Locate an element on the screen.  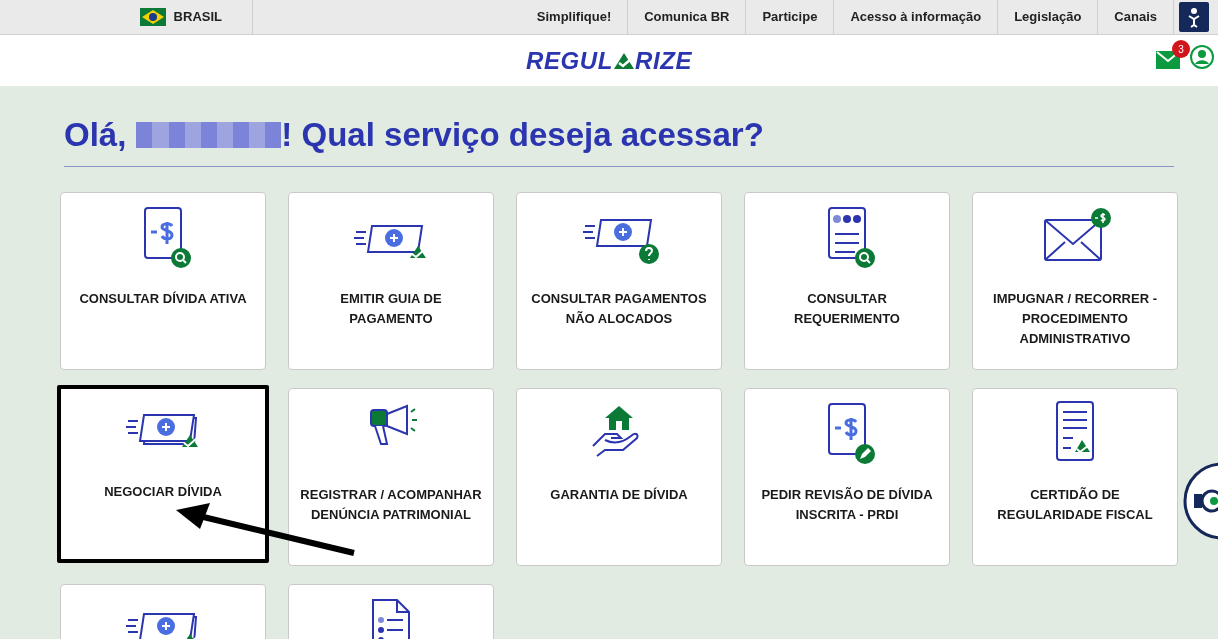
service-card: EMITIR GUIA DE PAGAMENTO is located at coordinates (391, 280).